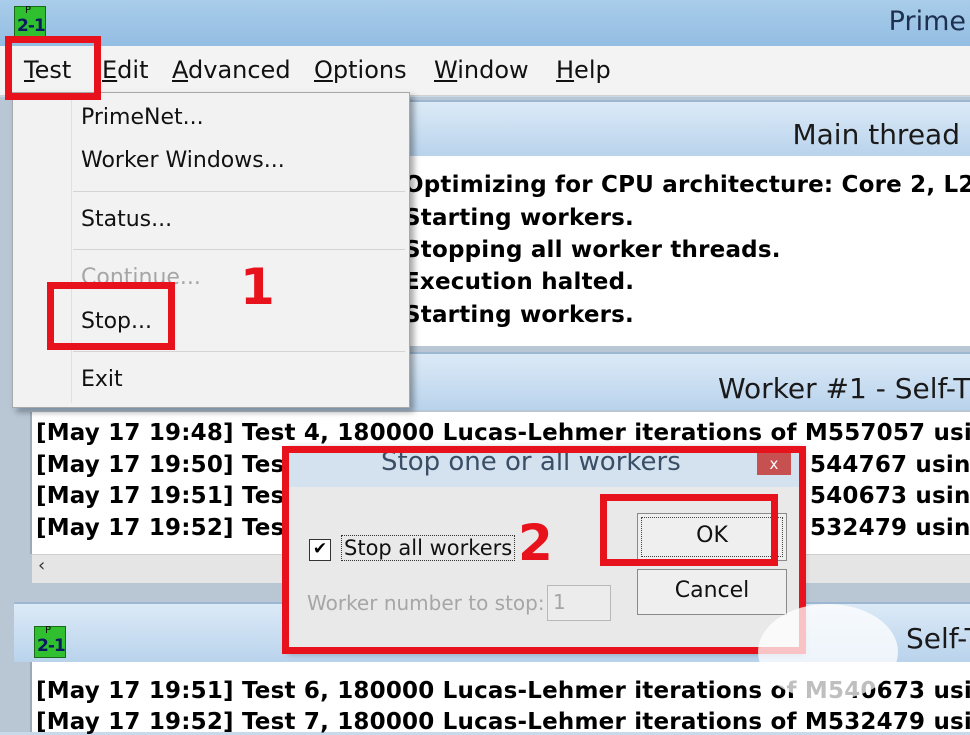 This screenshot has width=970, height=735. I want to click on log-line-tail: 540673 usin, so click(890, 496).